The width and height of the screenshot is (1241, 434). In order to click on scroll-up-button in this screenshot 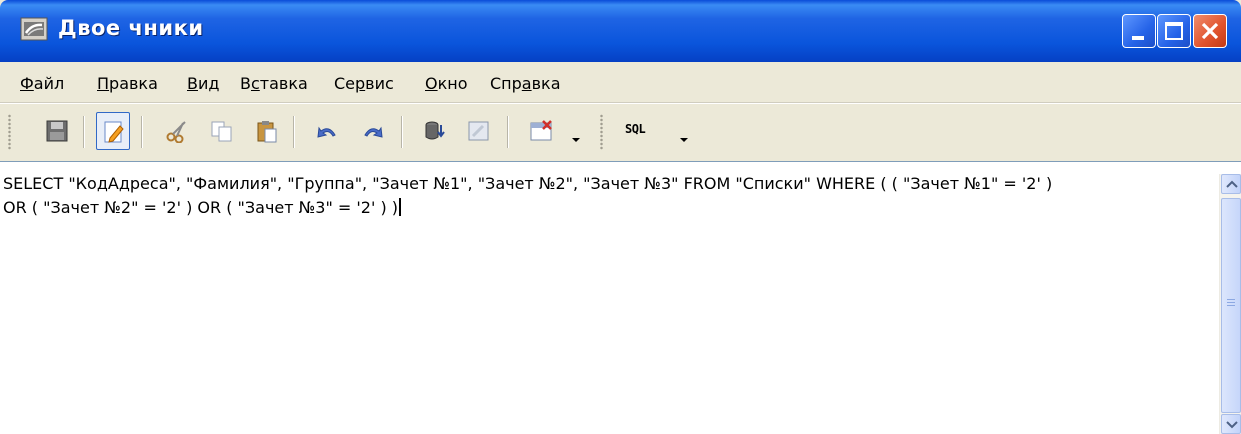, I will do `click(1231, 184)`.